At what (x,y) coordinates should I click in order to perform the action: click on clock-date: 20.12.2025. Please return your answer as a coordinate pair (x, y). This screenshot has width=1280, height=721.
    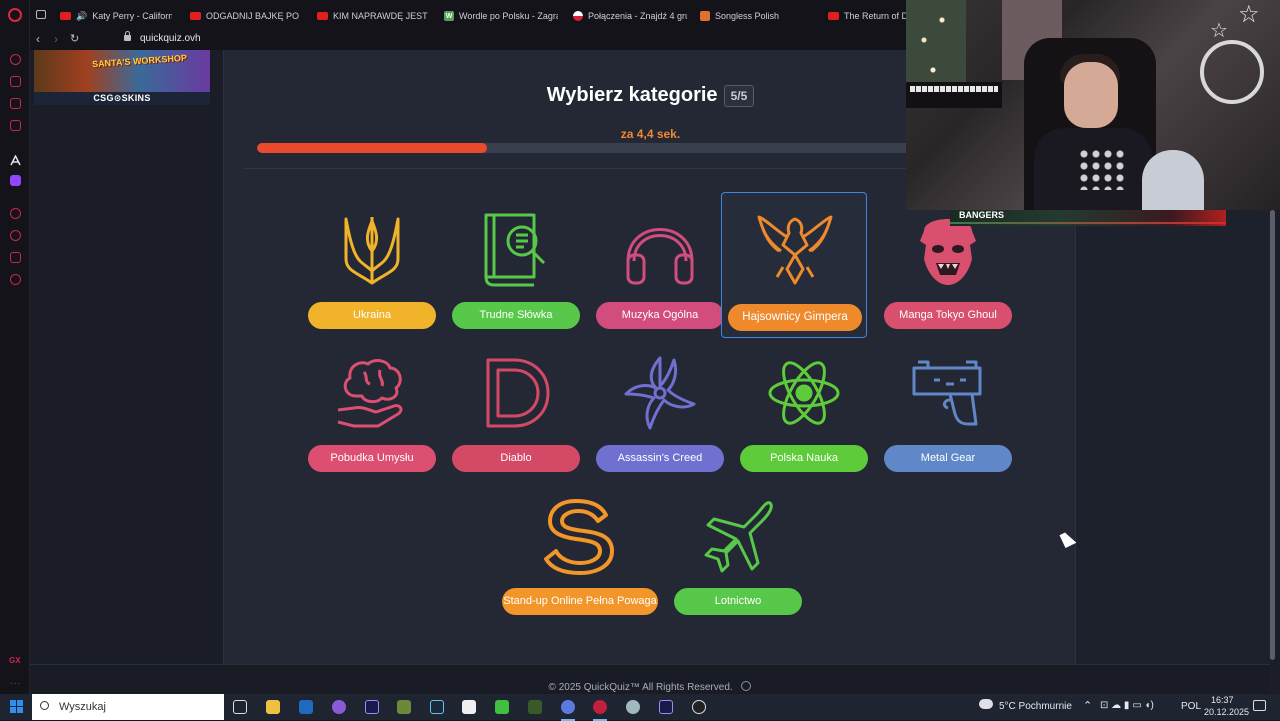
    Looking at the image, I should click on (1226, 712).